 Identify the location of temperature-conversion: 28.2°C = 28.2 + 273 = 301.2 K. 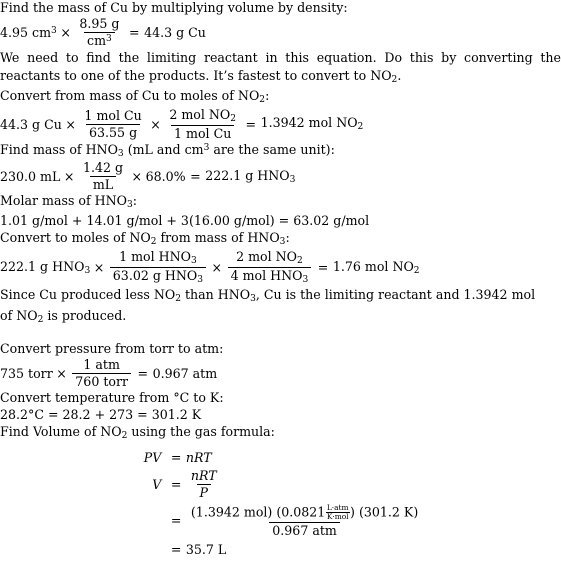
(101, 414).